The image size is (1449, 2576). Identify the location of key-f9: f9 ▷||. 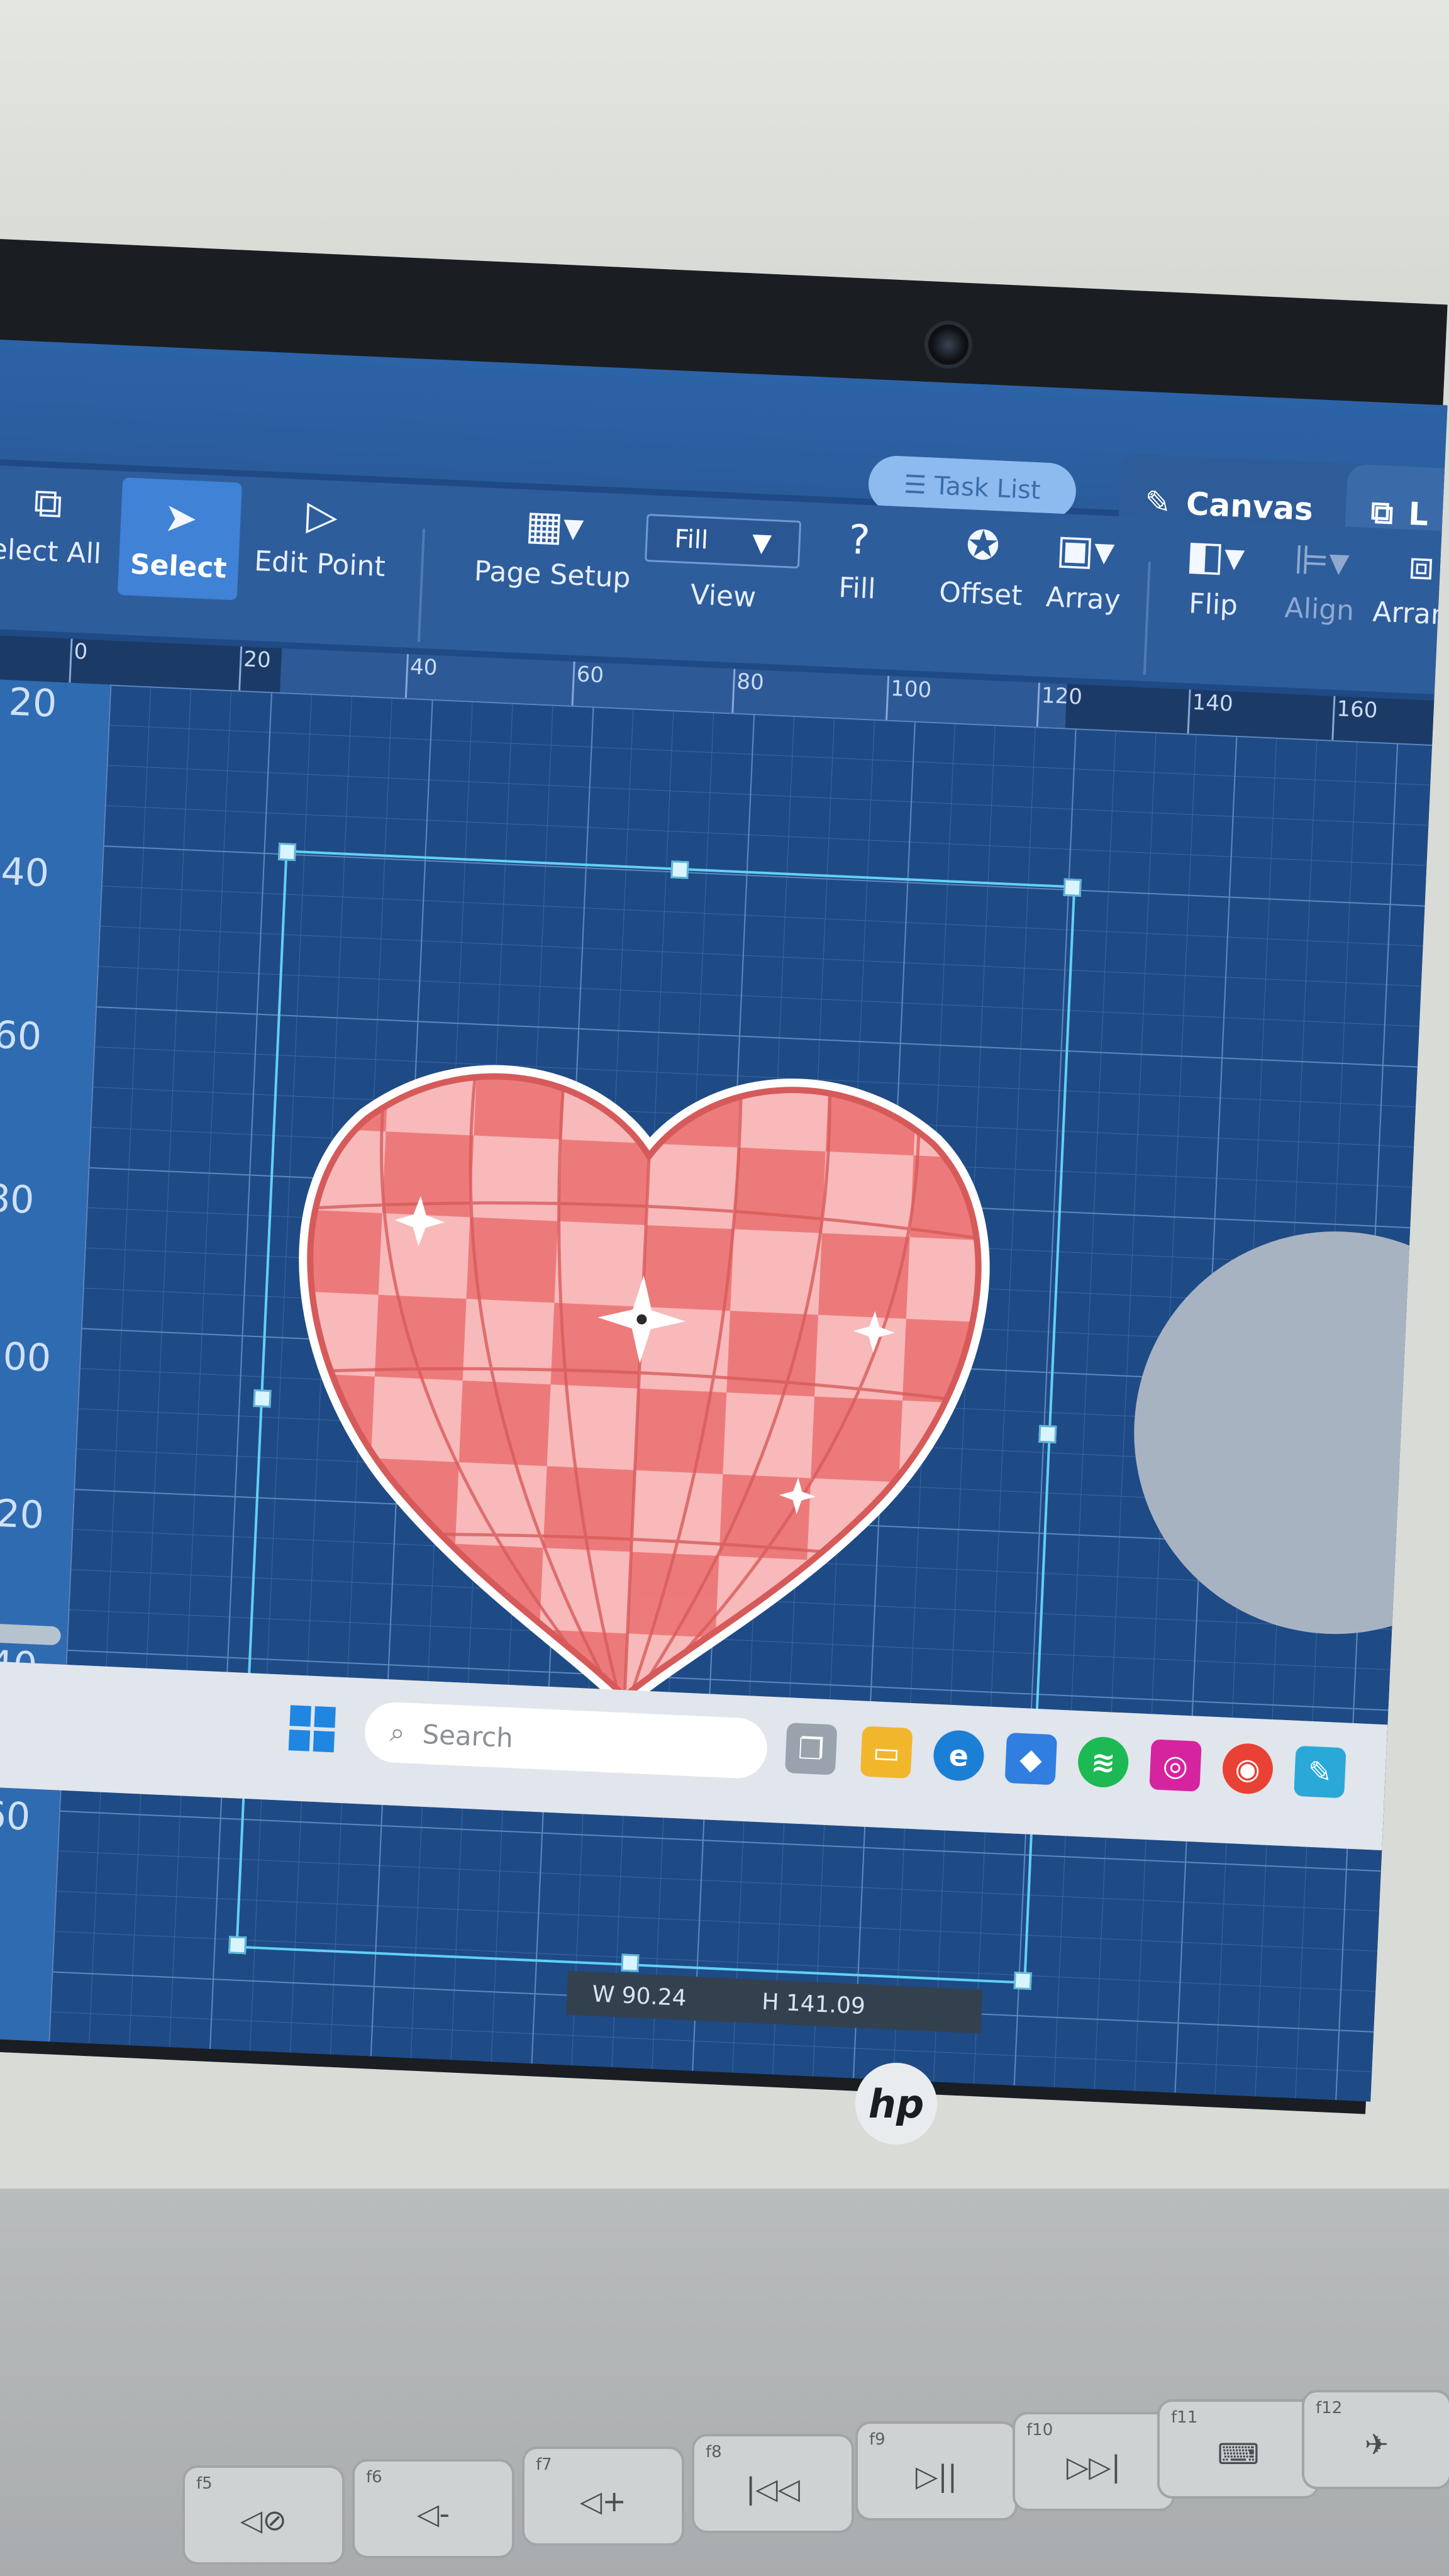
(936, 2471).